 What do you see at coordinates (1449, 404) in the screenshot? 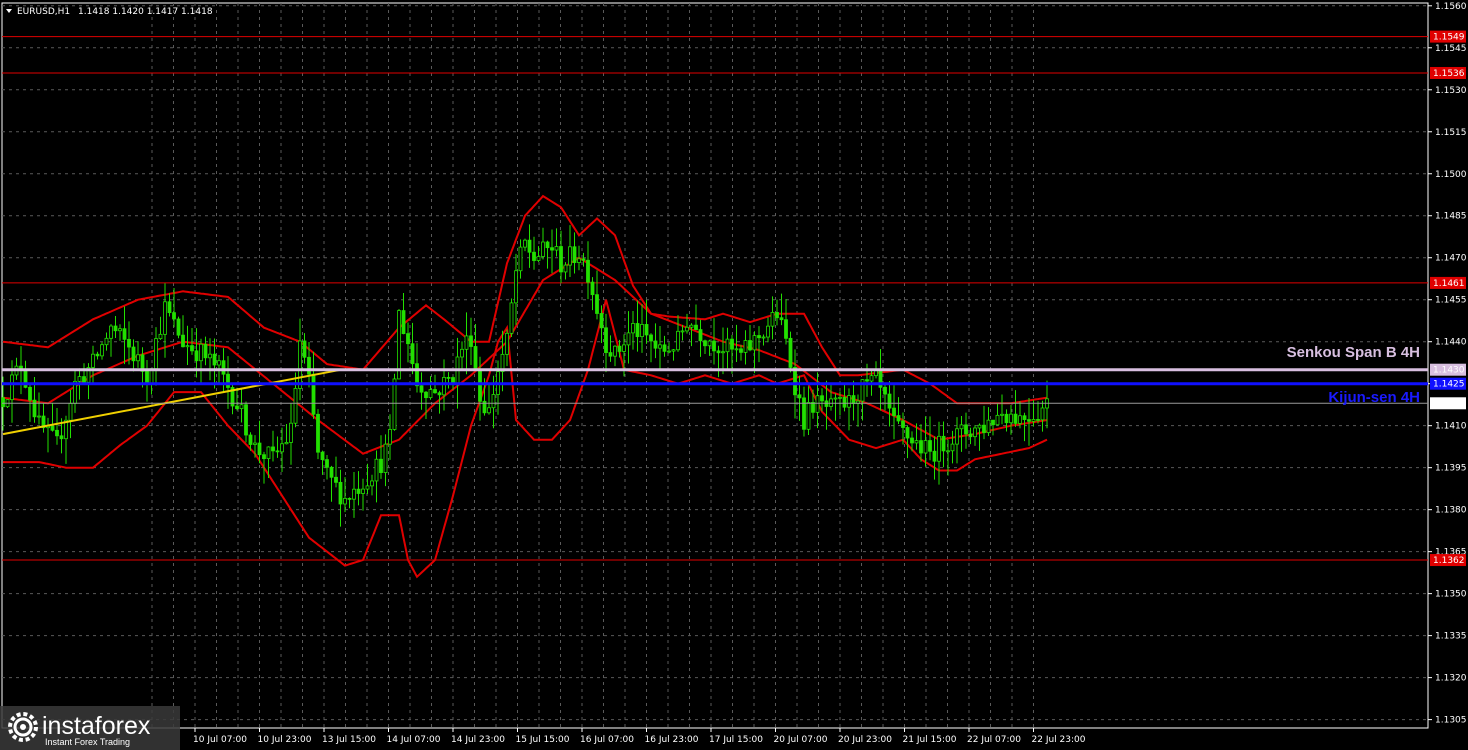
I see `current-price-tag: 1.1418` at bounding box center [1449, 404].